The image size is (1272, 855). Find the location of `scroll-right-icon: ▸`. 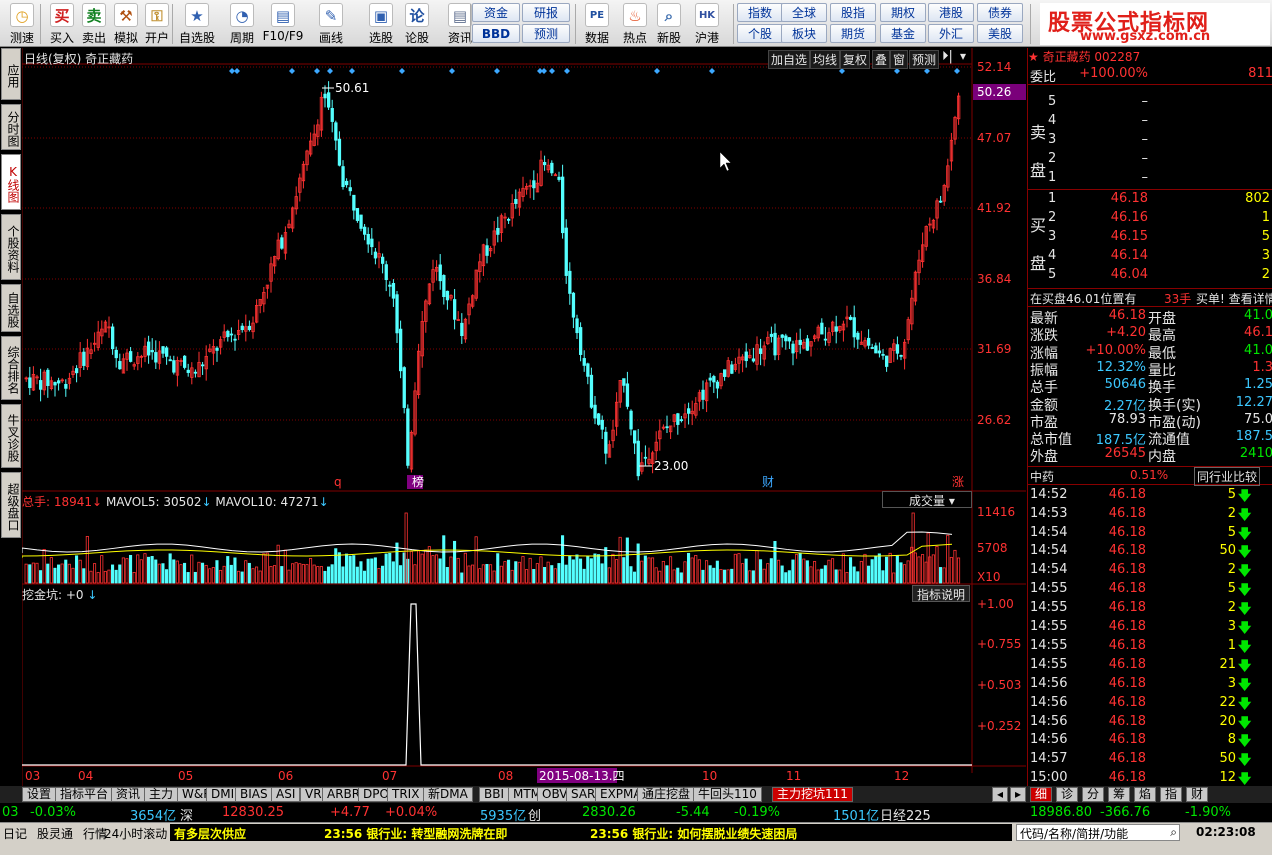

scroll-right-icon: ▸ is located at coordinates (1018, 794).